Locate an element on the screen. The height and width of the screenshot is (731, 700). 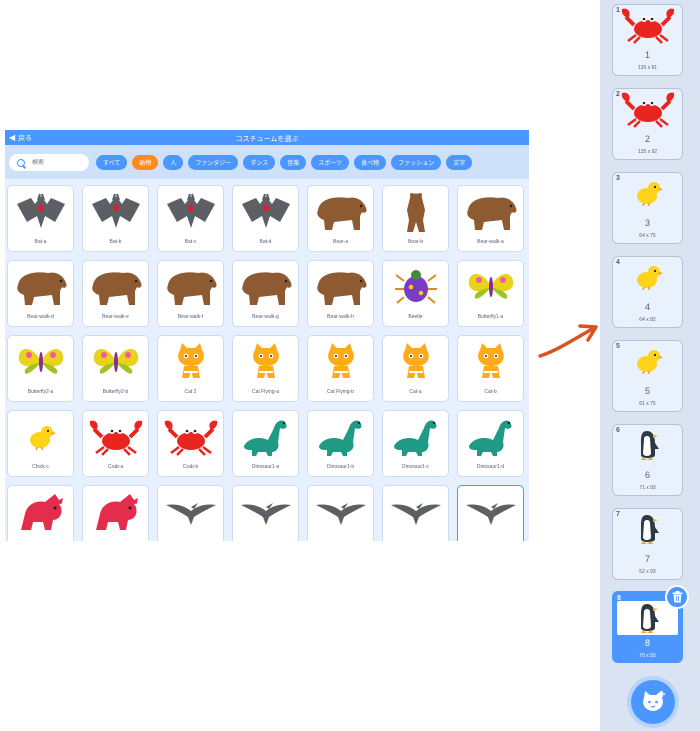
choose-costume-button is located at coordinates (653, 702).